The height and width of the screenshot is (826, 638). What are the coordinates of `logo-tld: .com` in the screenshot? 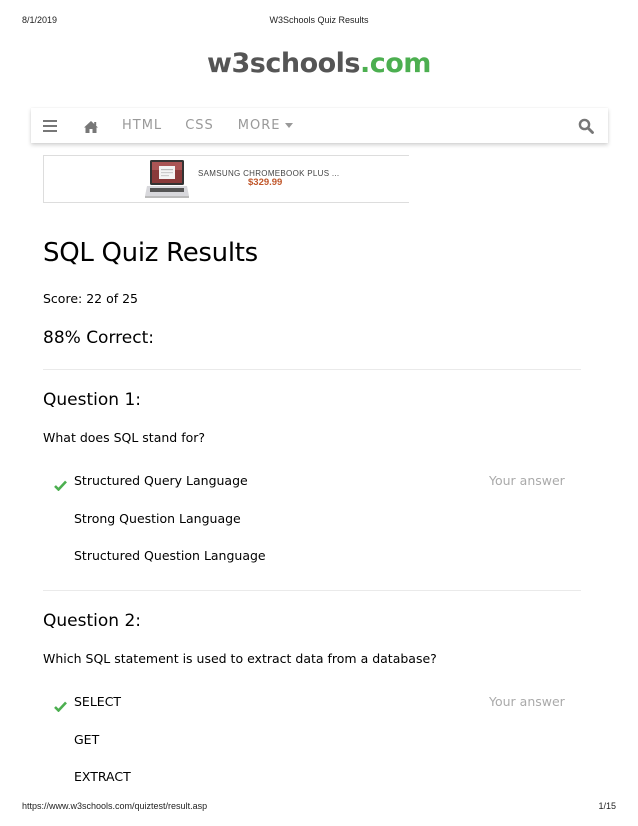 It's located at (395, 63).